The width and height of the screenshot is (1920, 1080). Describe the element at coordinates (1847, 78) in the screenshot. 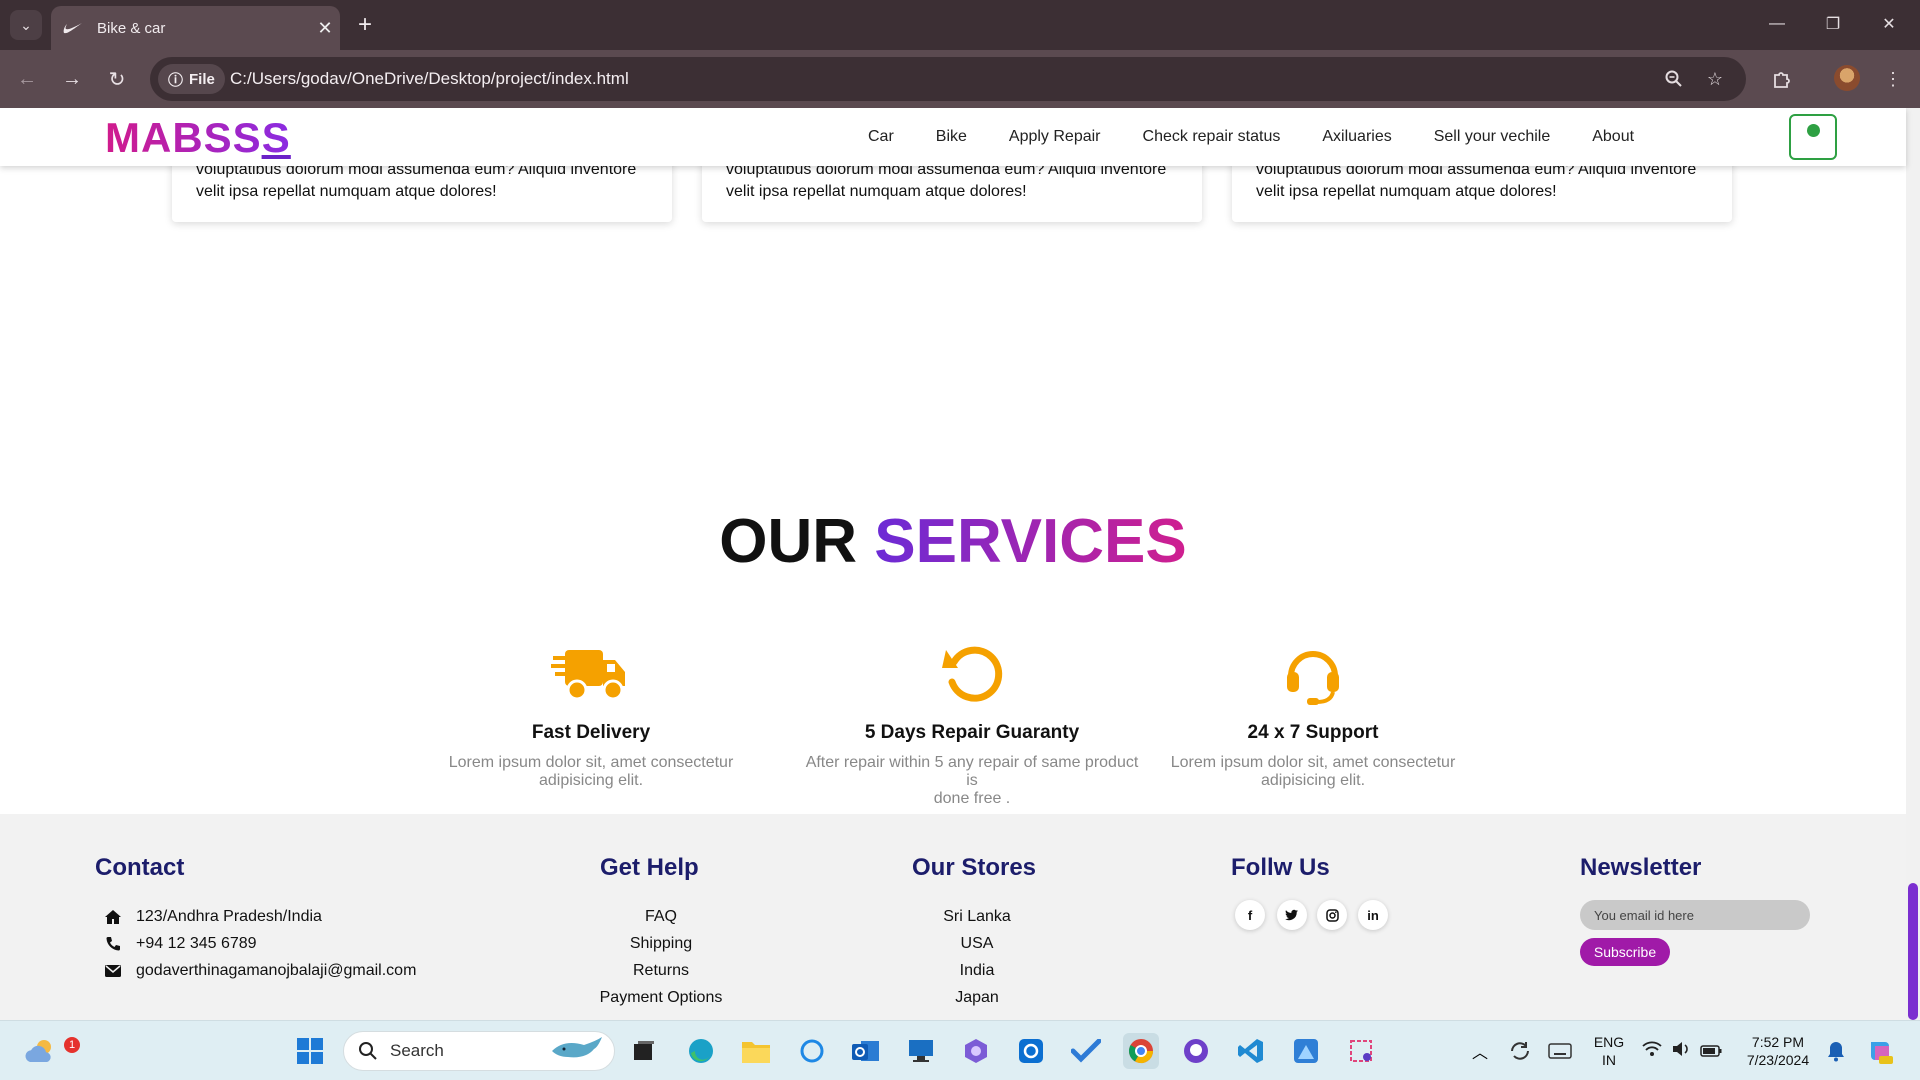

I see `profile-avatar` at that location.